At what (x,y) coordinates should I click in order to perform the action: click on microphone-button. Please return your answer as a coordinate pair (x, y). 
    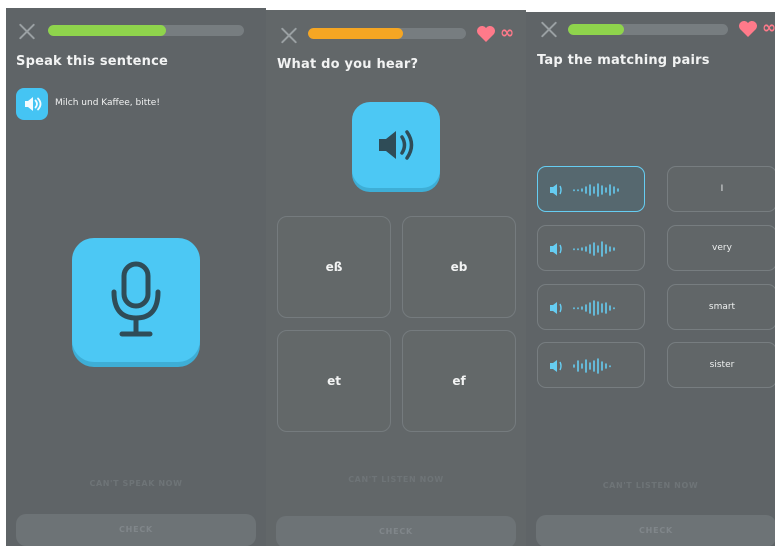
    Looking at the image, I should click on (136, 300).